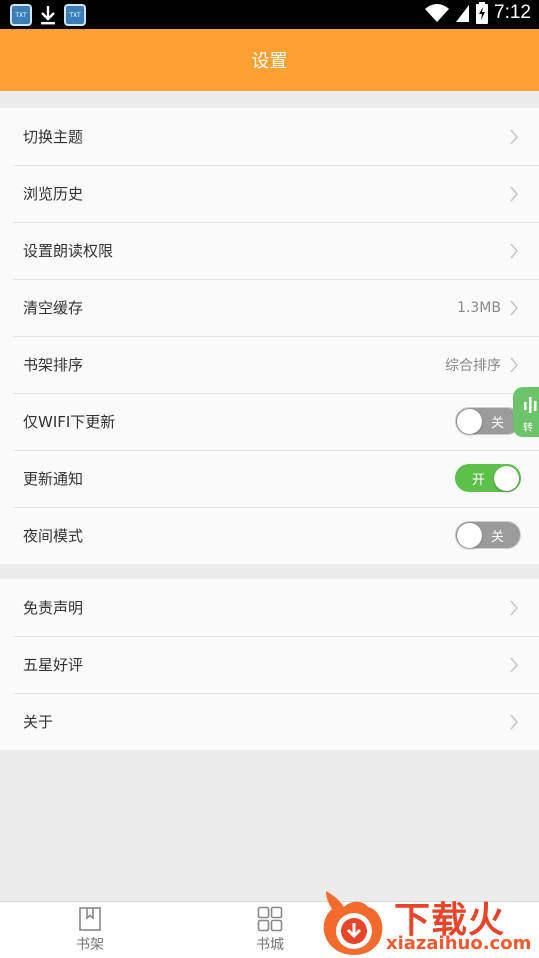 This screenshot has width=539, height=958. I want to click on signal-icon, so click(463, 13).